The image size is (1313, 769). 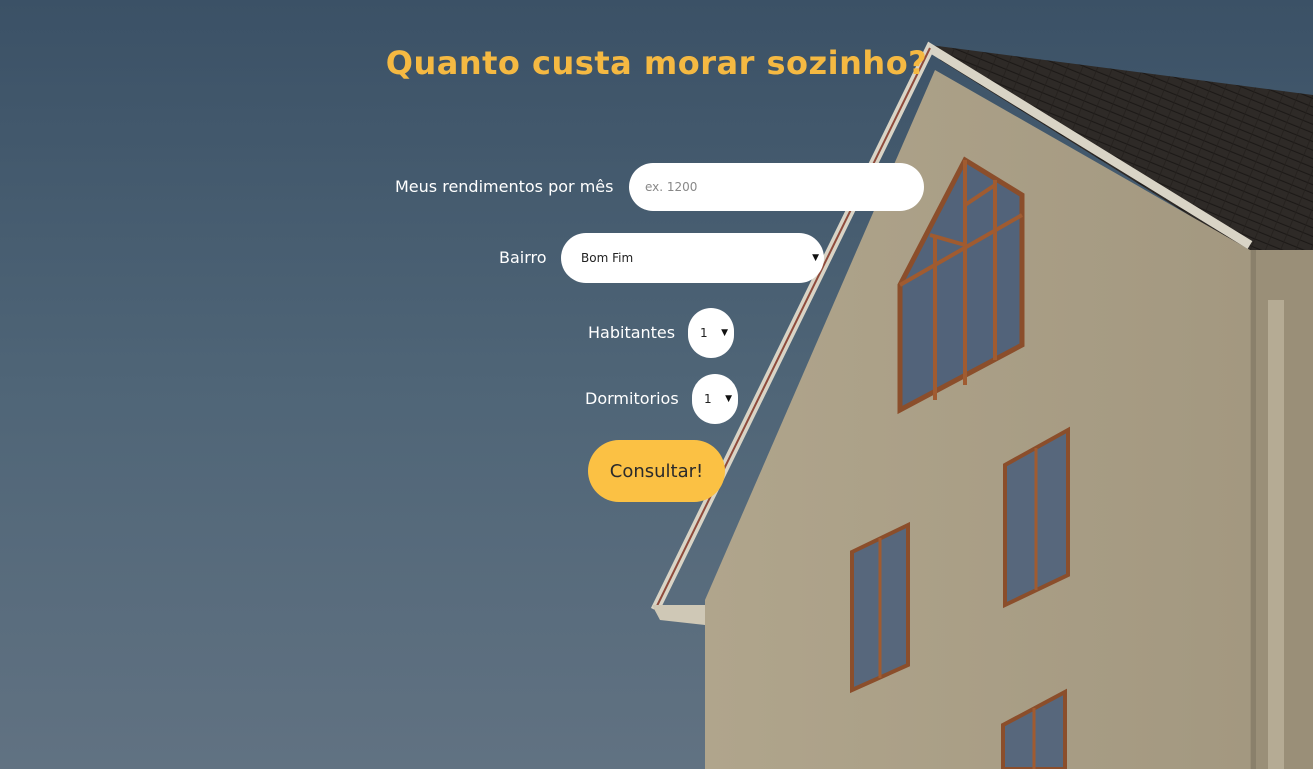 What do you see at coordinates (607, 258) in the screenshot?
I see `neighborhood-selected-value: Bom Fim` at bounding box center [607, 258].